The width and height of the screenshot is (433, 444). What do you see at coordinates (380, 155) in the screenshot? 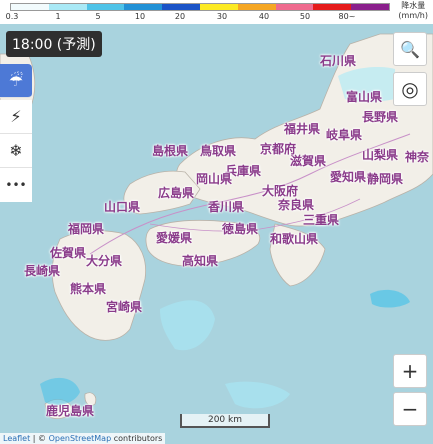
I see `prefecture-label: 山梨県` at bounding box center [380, 155].